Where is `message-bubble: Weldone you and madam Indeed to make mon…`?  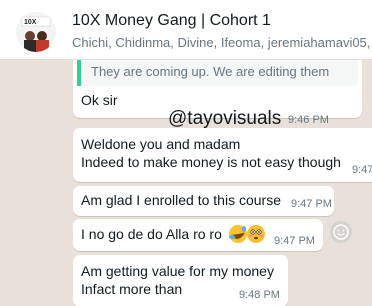 message-bubble: Weldone you and madam Indeed to make mon… is located at coordinates (222, 155).